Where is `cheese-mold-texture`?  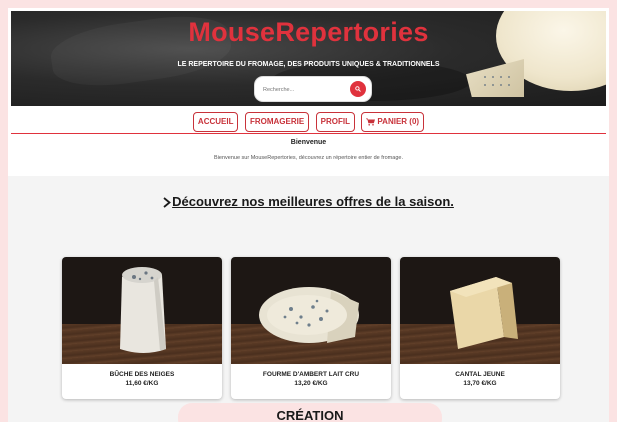 cheese-mold-texture is located at coordinates (496, 81).